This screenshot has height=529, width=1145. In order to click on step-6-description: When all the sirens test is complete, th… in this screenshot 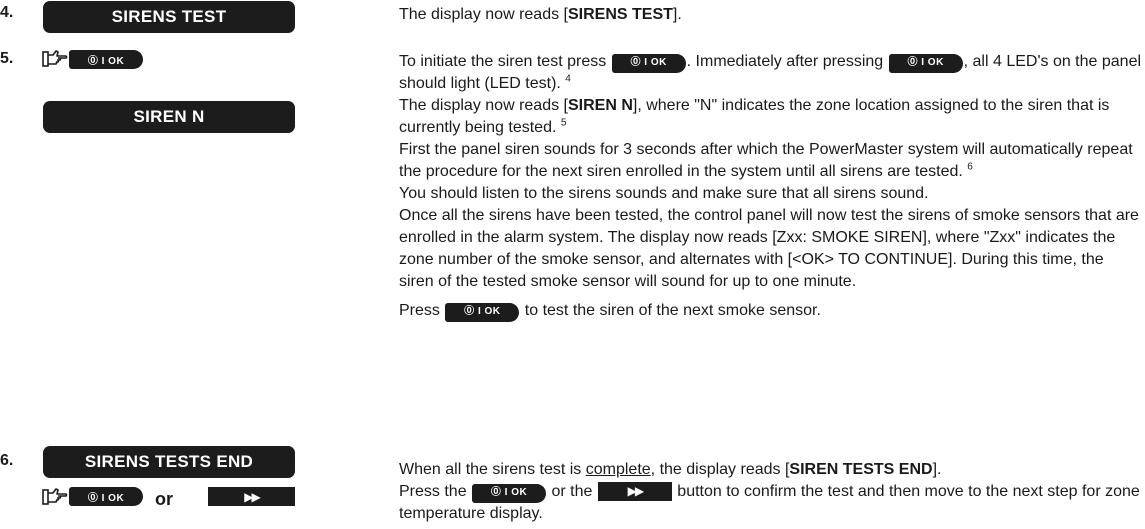, I will do `click(769, 491)`.